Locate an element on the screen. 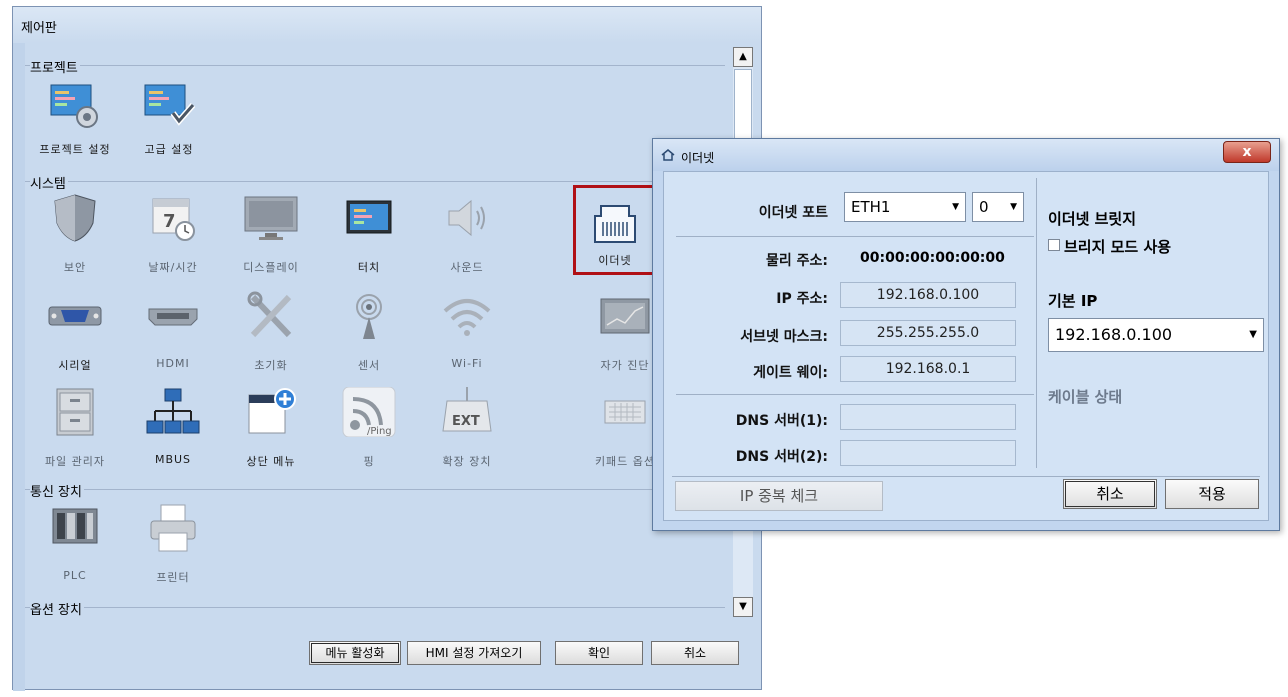 The image size is (1288, 697). ethernet-port-icon is located at coordinates (615, 224).